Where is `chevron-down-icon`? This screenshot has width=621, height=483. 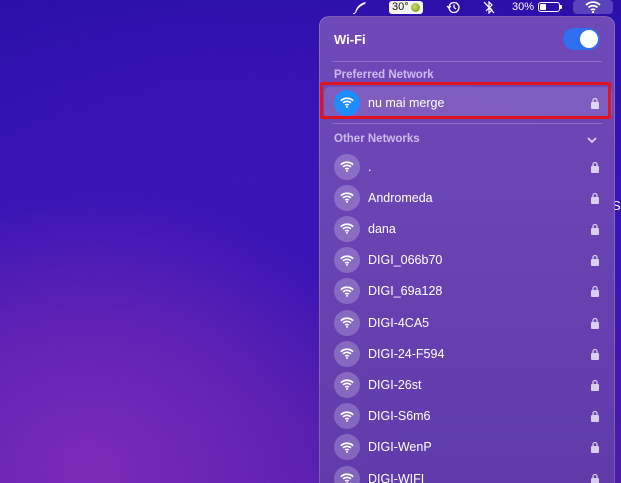 chevron-down-icon is located at coordinates (592, 140).